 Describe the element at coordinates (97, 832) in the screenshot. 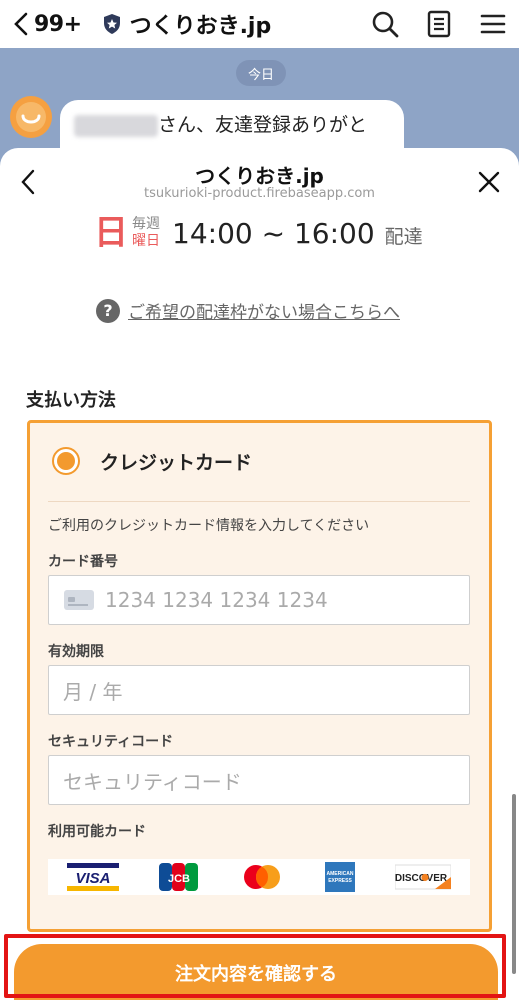

I see `brands-label: 利用可能カード` at that location.